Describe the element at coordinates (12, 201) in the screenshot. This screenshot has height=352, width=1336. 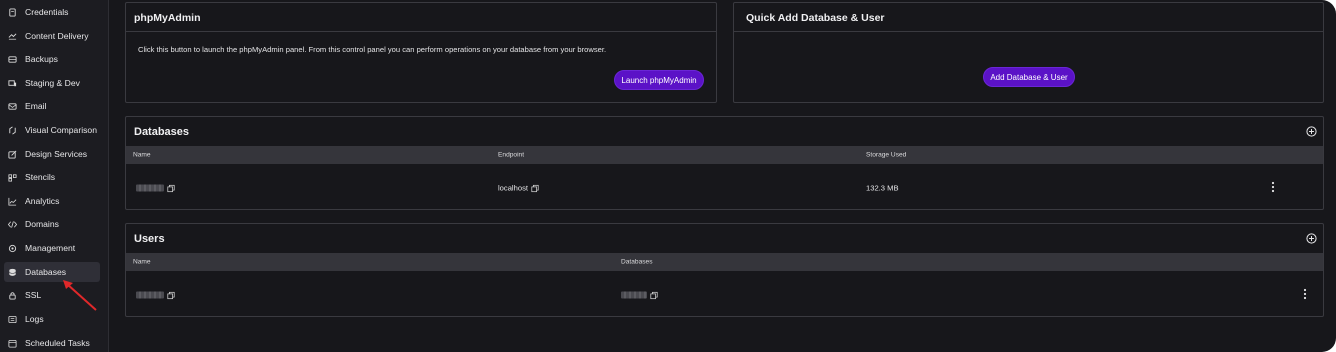
I see `analytics-icon` at that location.